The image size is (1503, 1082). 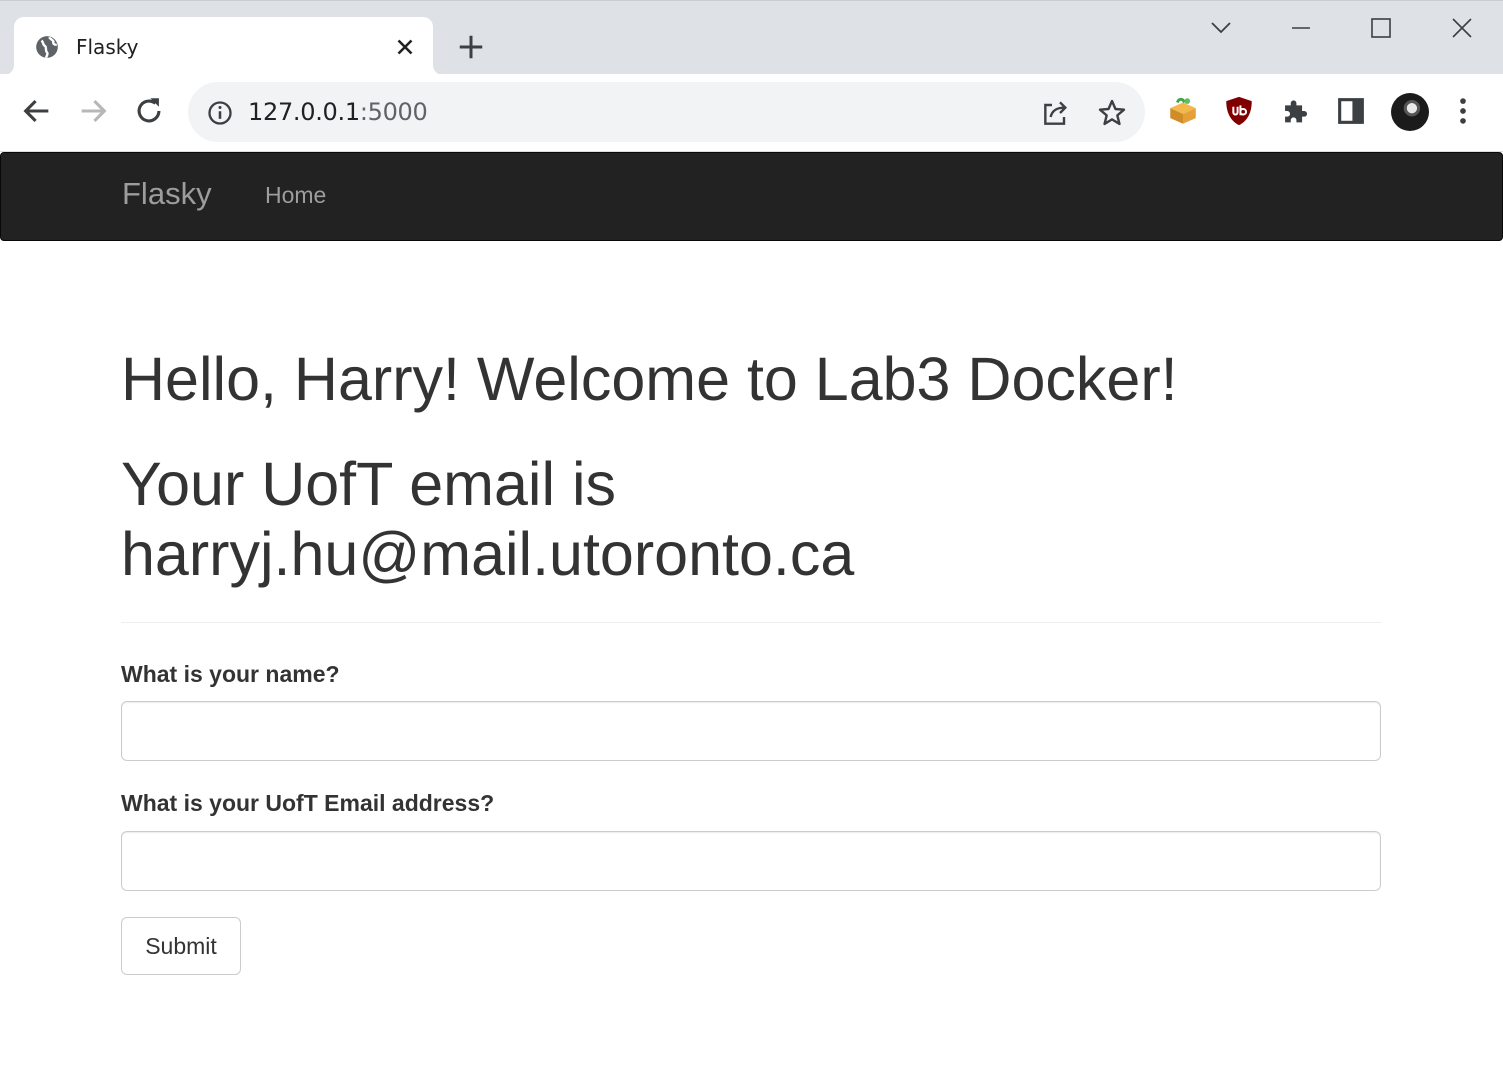 What do you see at coordinates (488, 554) in the screenshot?
I see `email-heading-line2: harryj.hu@mail.utoronto.ca` at bounding box center [488, 554].